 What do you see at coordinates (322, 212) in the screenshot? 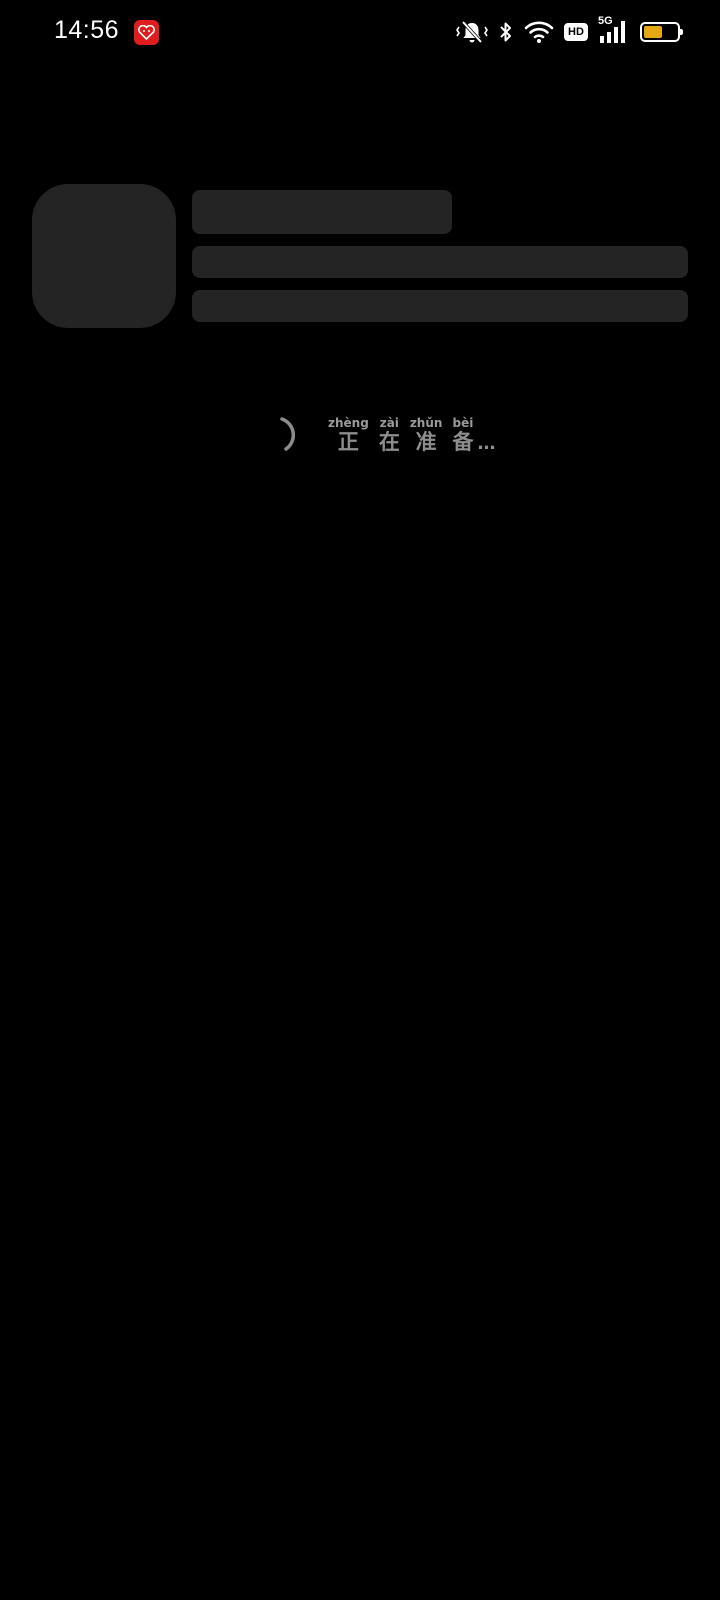
I see `title-placeholder` at bounding box center [322, 212].